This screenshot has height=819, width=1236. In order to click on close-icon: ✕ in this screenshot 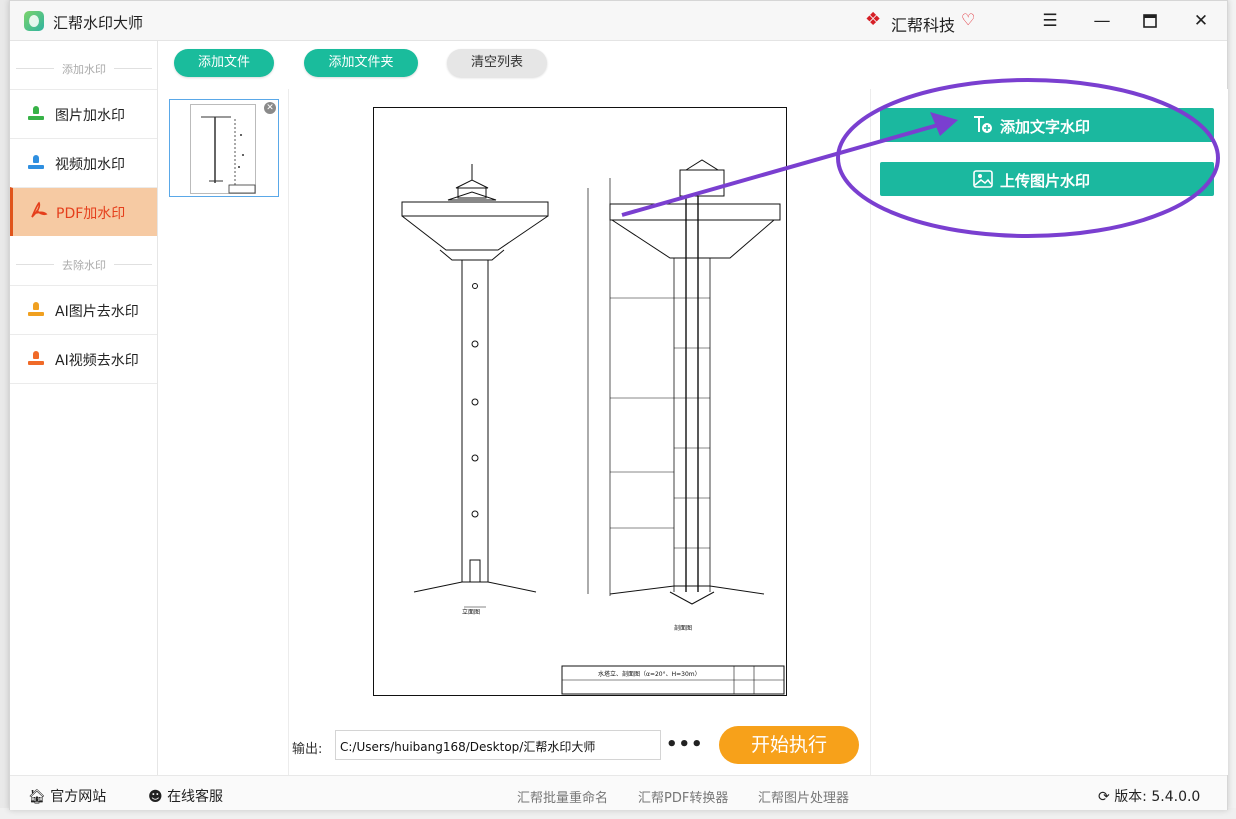, I will do `click(1201, 21)`.